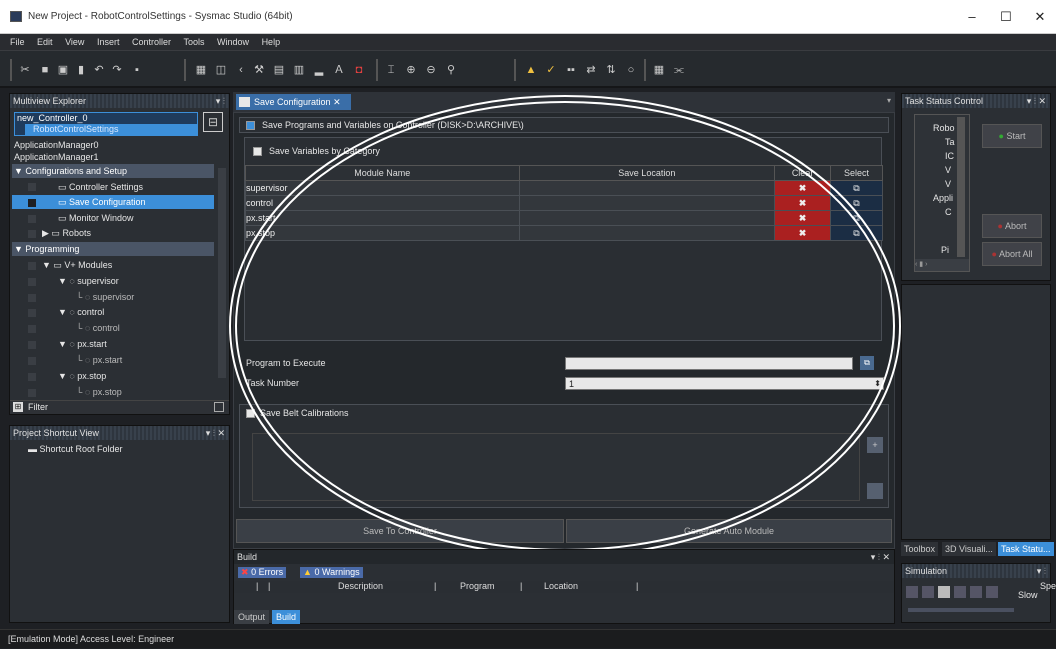  What do you see at coordinates (1012, 254) in the screenshot?
I see `abort-all-button: ● Abort All` at bounding box center [1012, 254].